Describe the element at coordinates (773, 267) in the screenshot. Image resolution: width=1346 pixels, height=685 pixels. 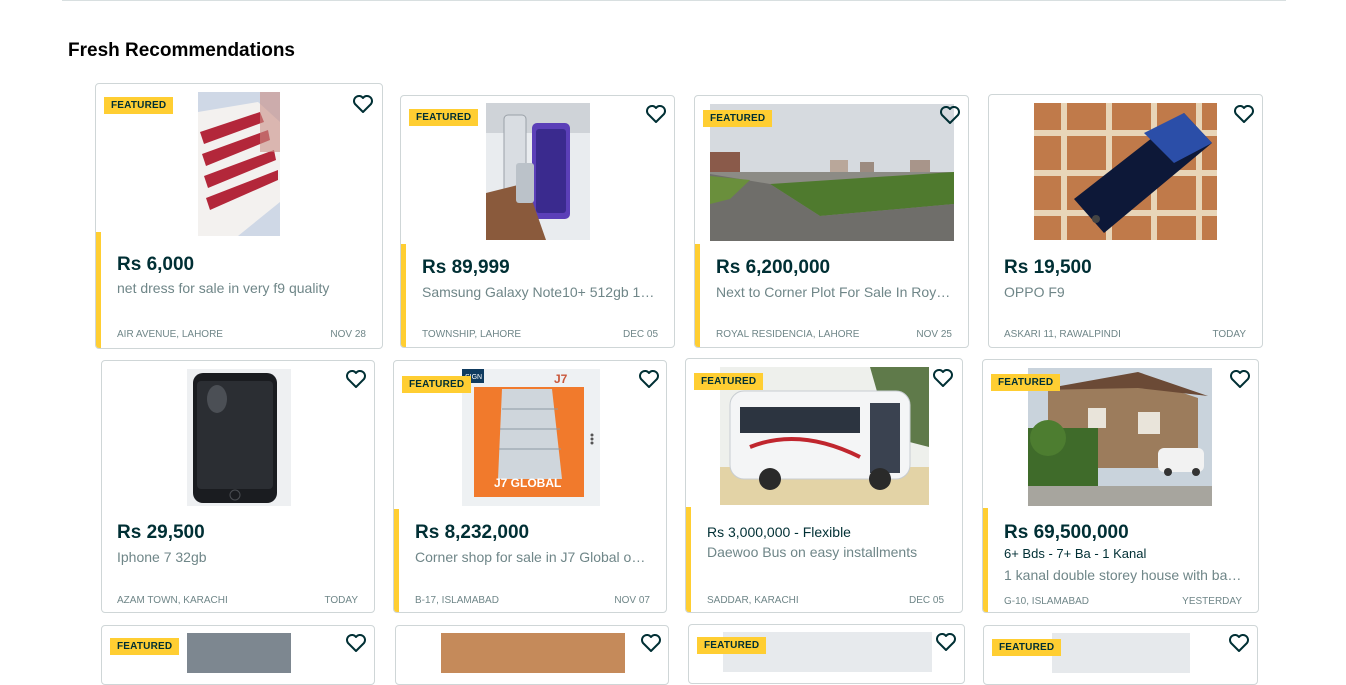
I see `listing-price: Rs 6,200,000` at that location.